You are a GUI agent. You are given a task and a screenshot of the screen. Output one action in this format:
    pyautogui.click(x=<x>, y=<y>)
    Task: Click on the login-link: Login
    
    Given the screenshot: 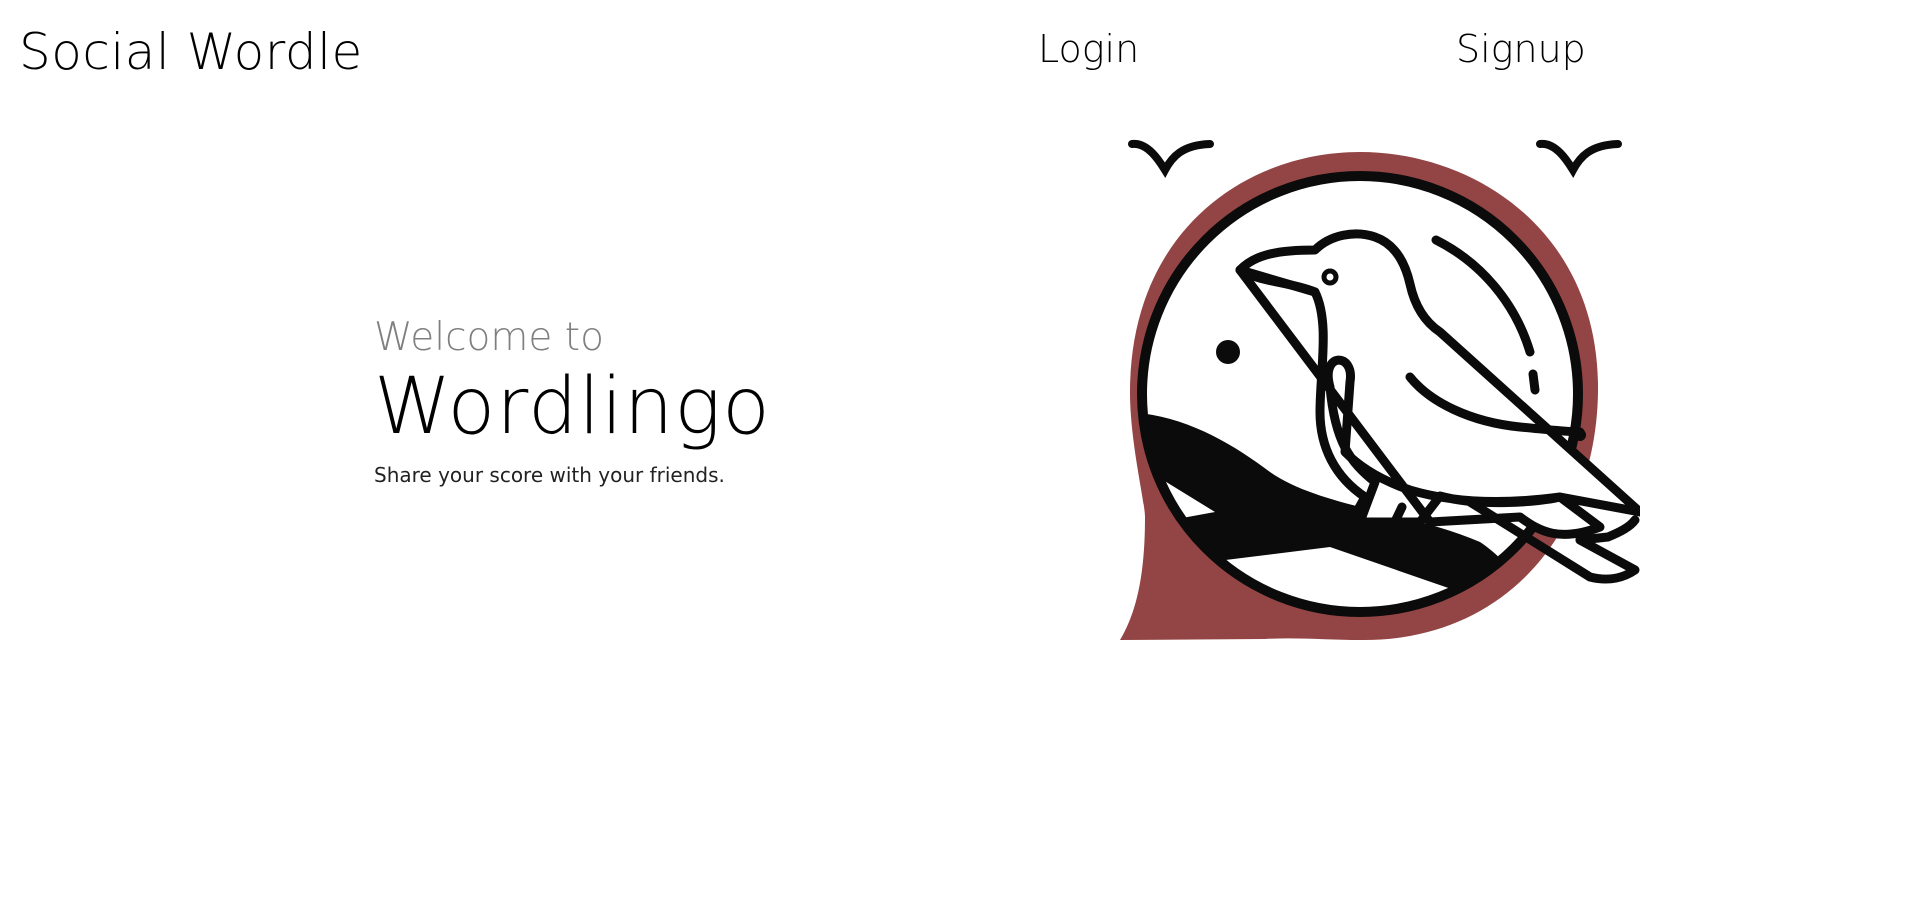 What is the action you would take?
    pyautogui.click(x=1088, y=49)
    